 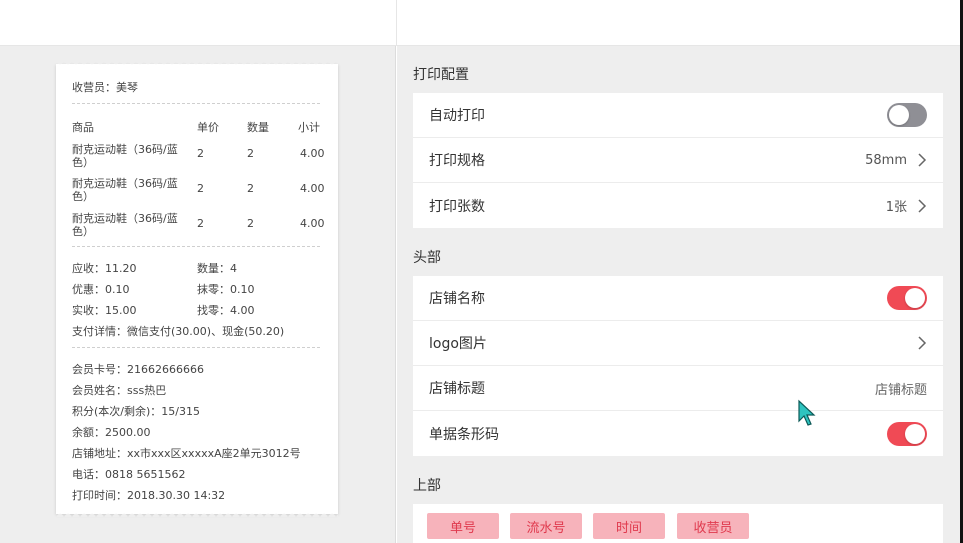 I want to click on mouse-cursor-icon, so click(x=807, y=412).